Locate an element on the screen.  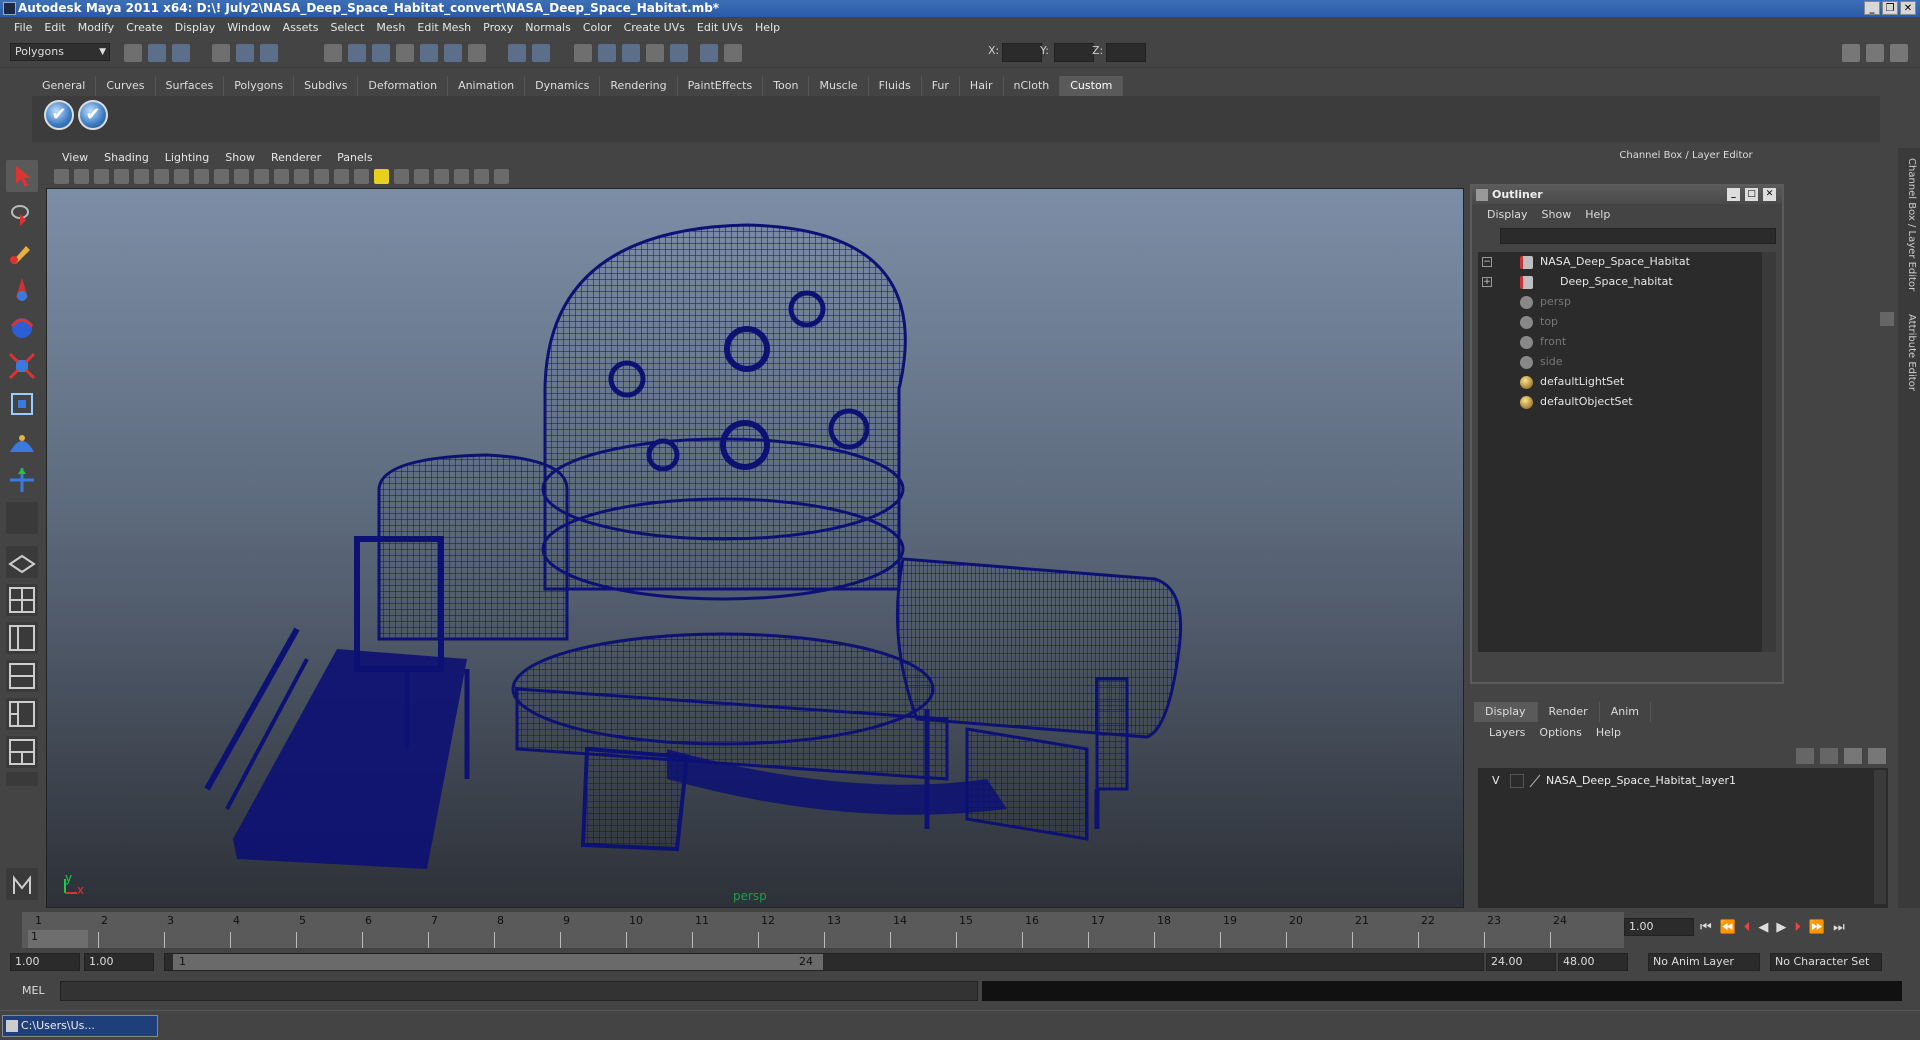
grid-icon is located at coordinates (161, 176).